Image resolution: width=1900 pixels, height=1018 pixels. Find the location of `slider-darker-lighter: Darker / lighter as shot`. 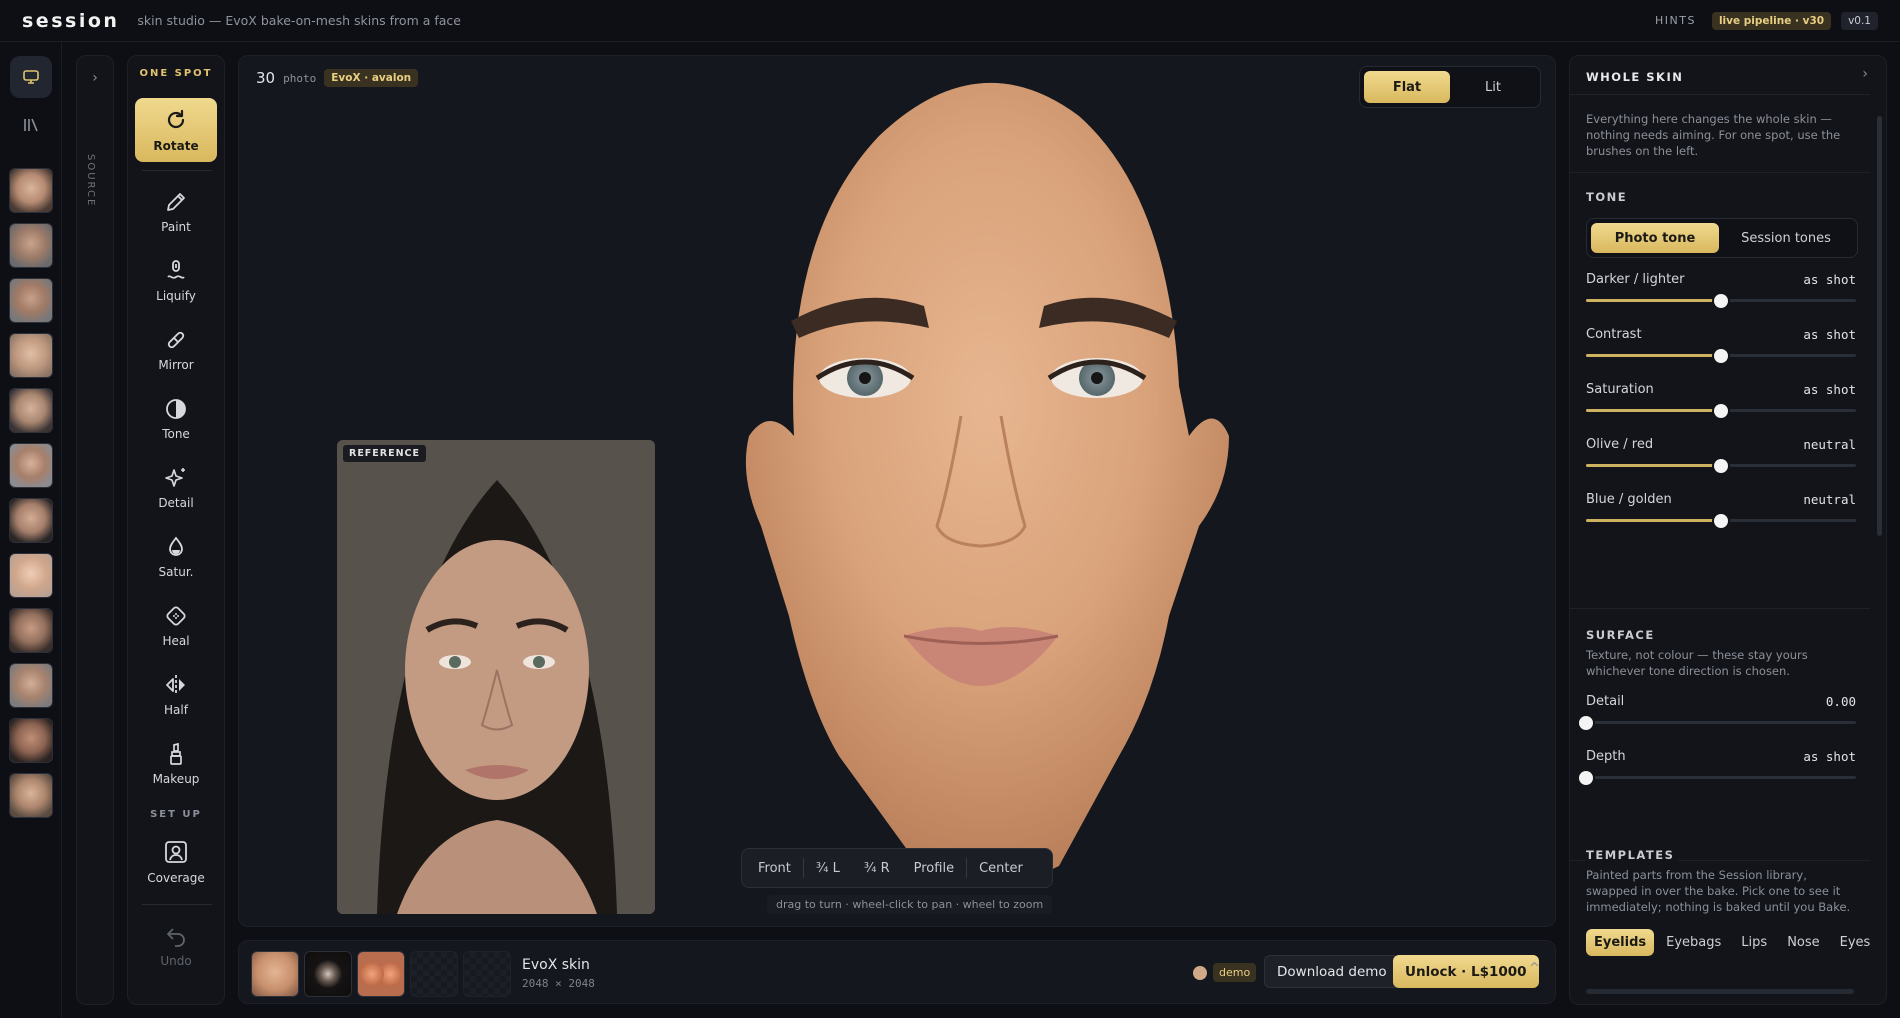

slider-darker-lighter: Darker / lighter as shot is located at coordinates (1721, 297).